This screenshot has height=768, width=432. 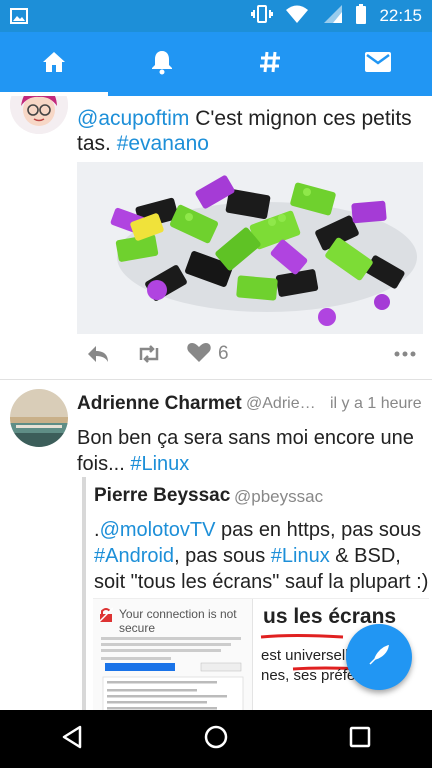 I want to click on system-navigation-bar, so click(x=216, y=739).